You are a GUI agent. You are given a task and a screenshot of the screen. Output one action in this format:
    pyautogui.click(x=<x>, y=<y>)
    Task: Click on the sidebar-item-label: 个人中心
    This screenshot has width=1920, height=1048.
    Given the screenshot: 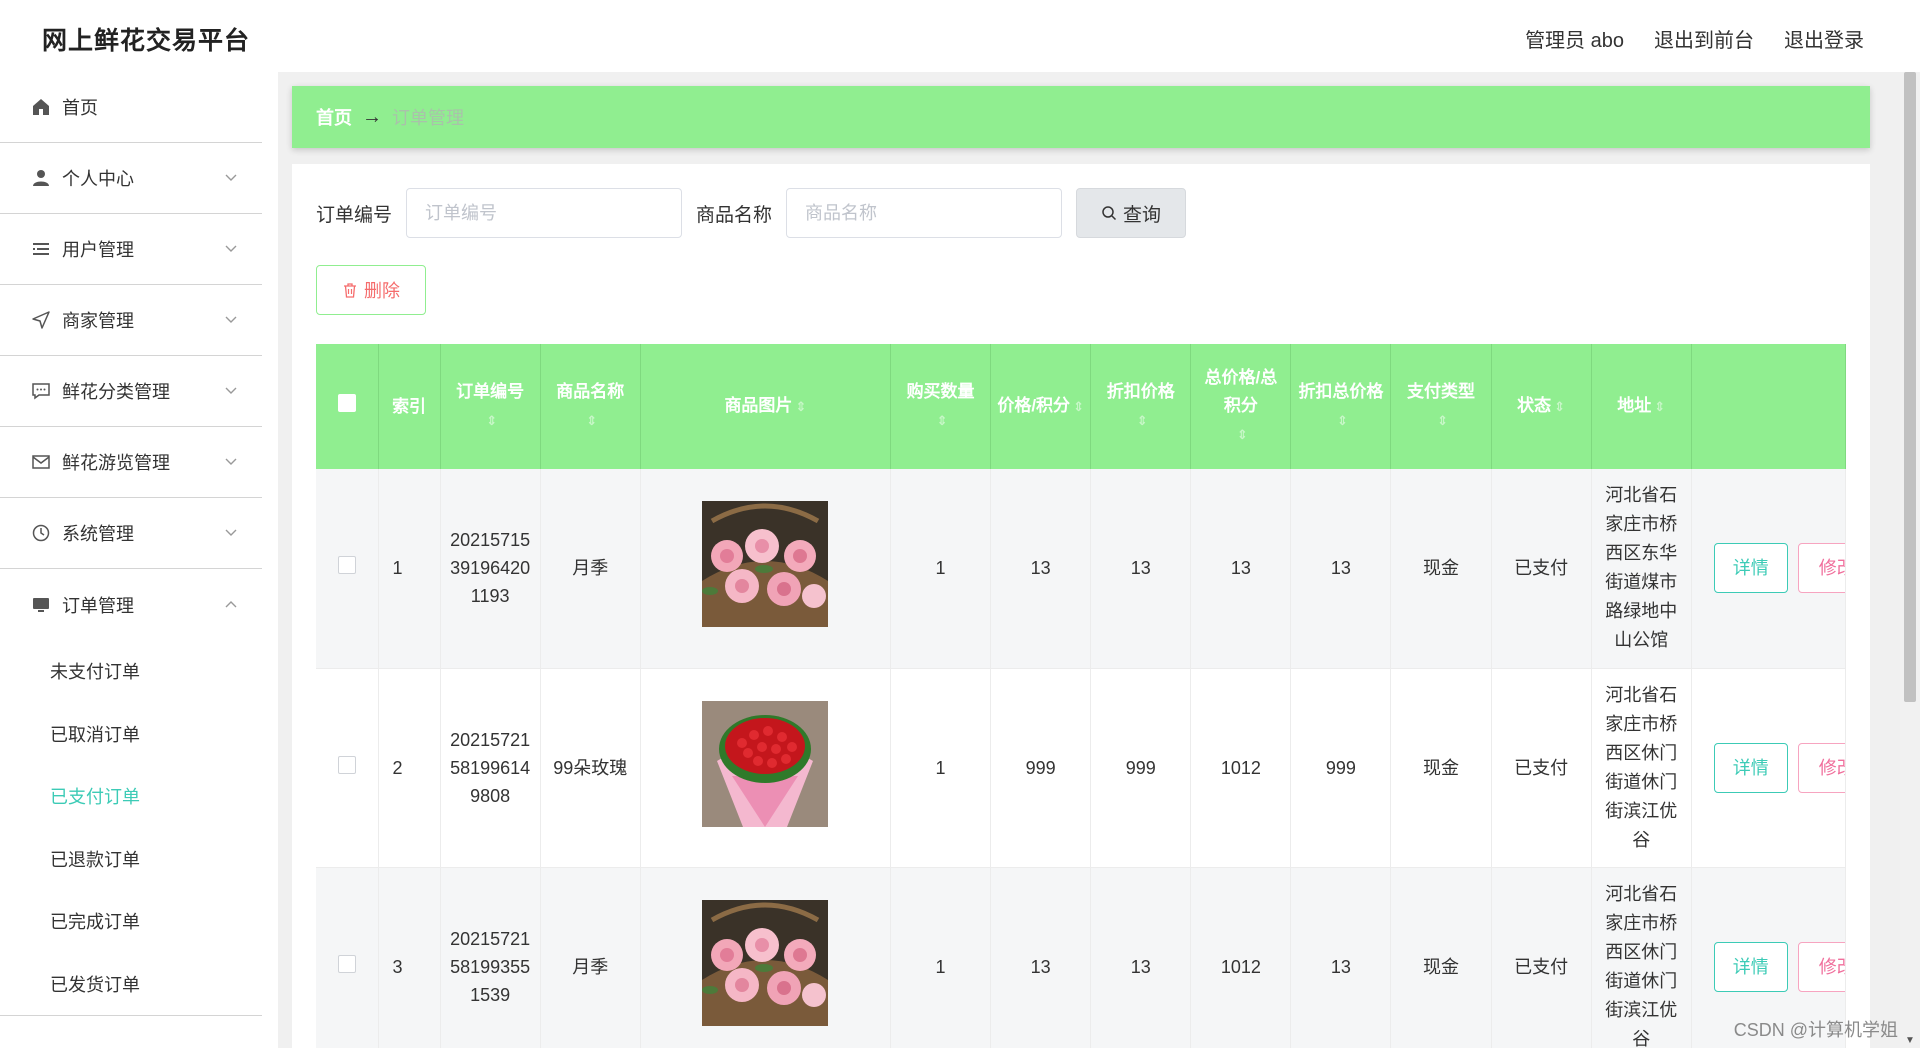 What is the action you would take?
    pyautogui.click(x=98, y=179)
    